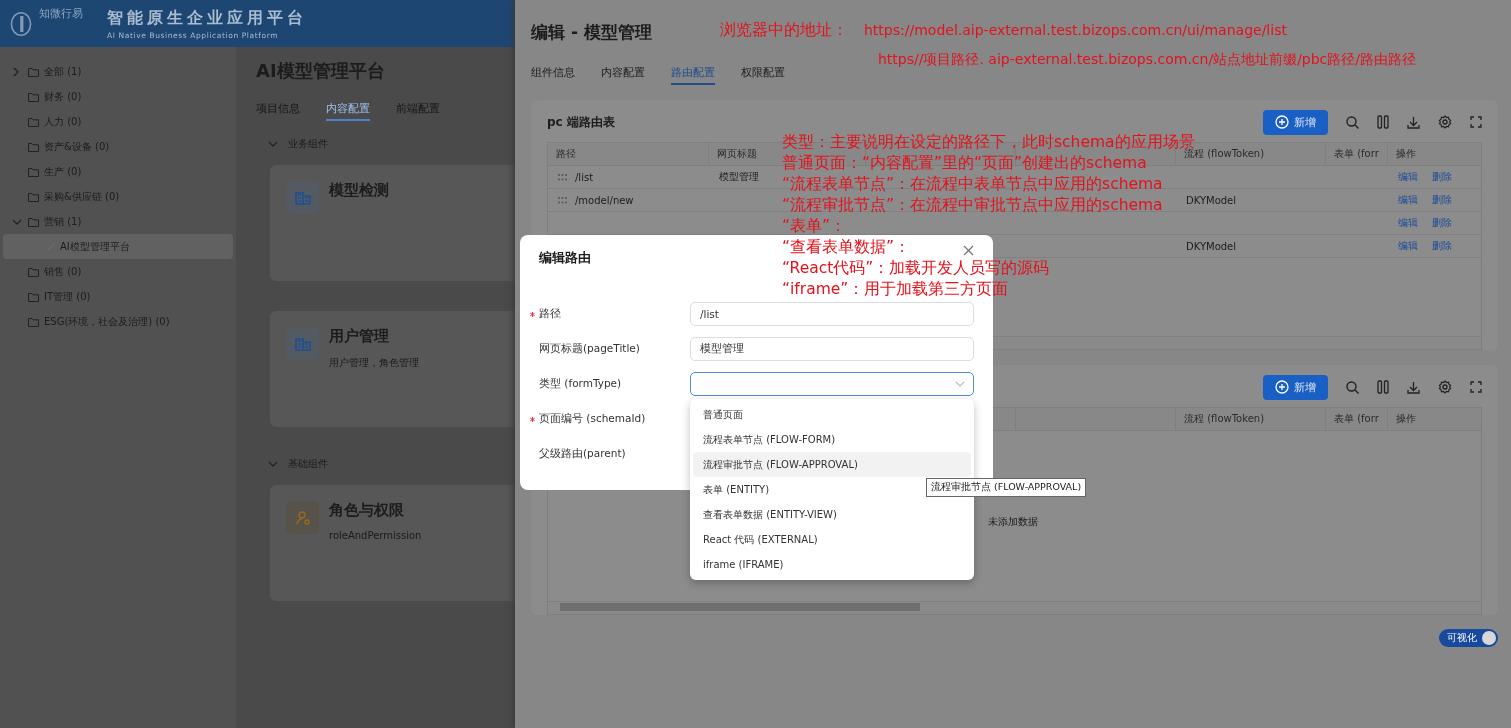 Image resolution: width=1511 pixels, height=728 pixels. I want to click on dialog-title: 编辑路由, so click(565, 258).